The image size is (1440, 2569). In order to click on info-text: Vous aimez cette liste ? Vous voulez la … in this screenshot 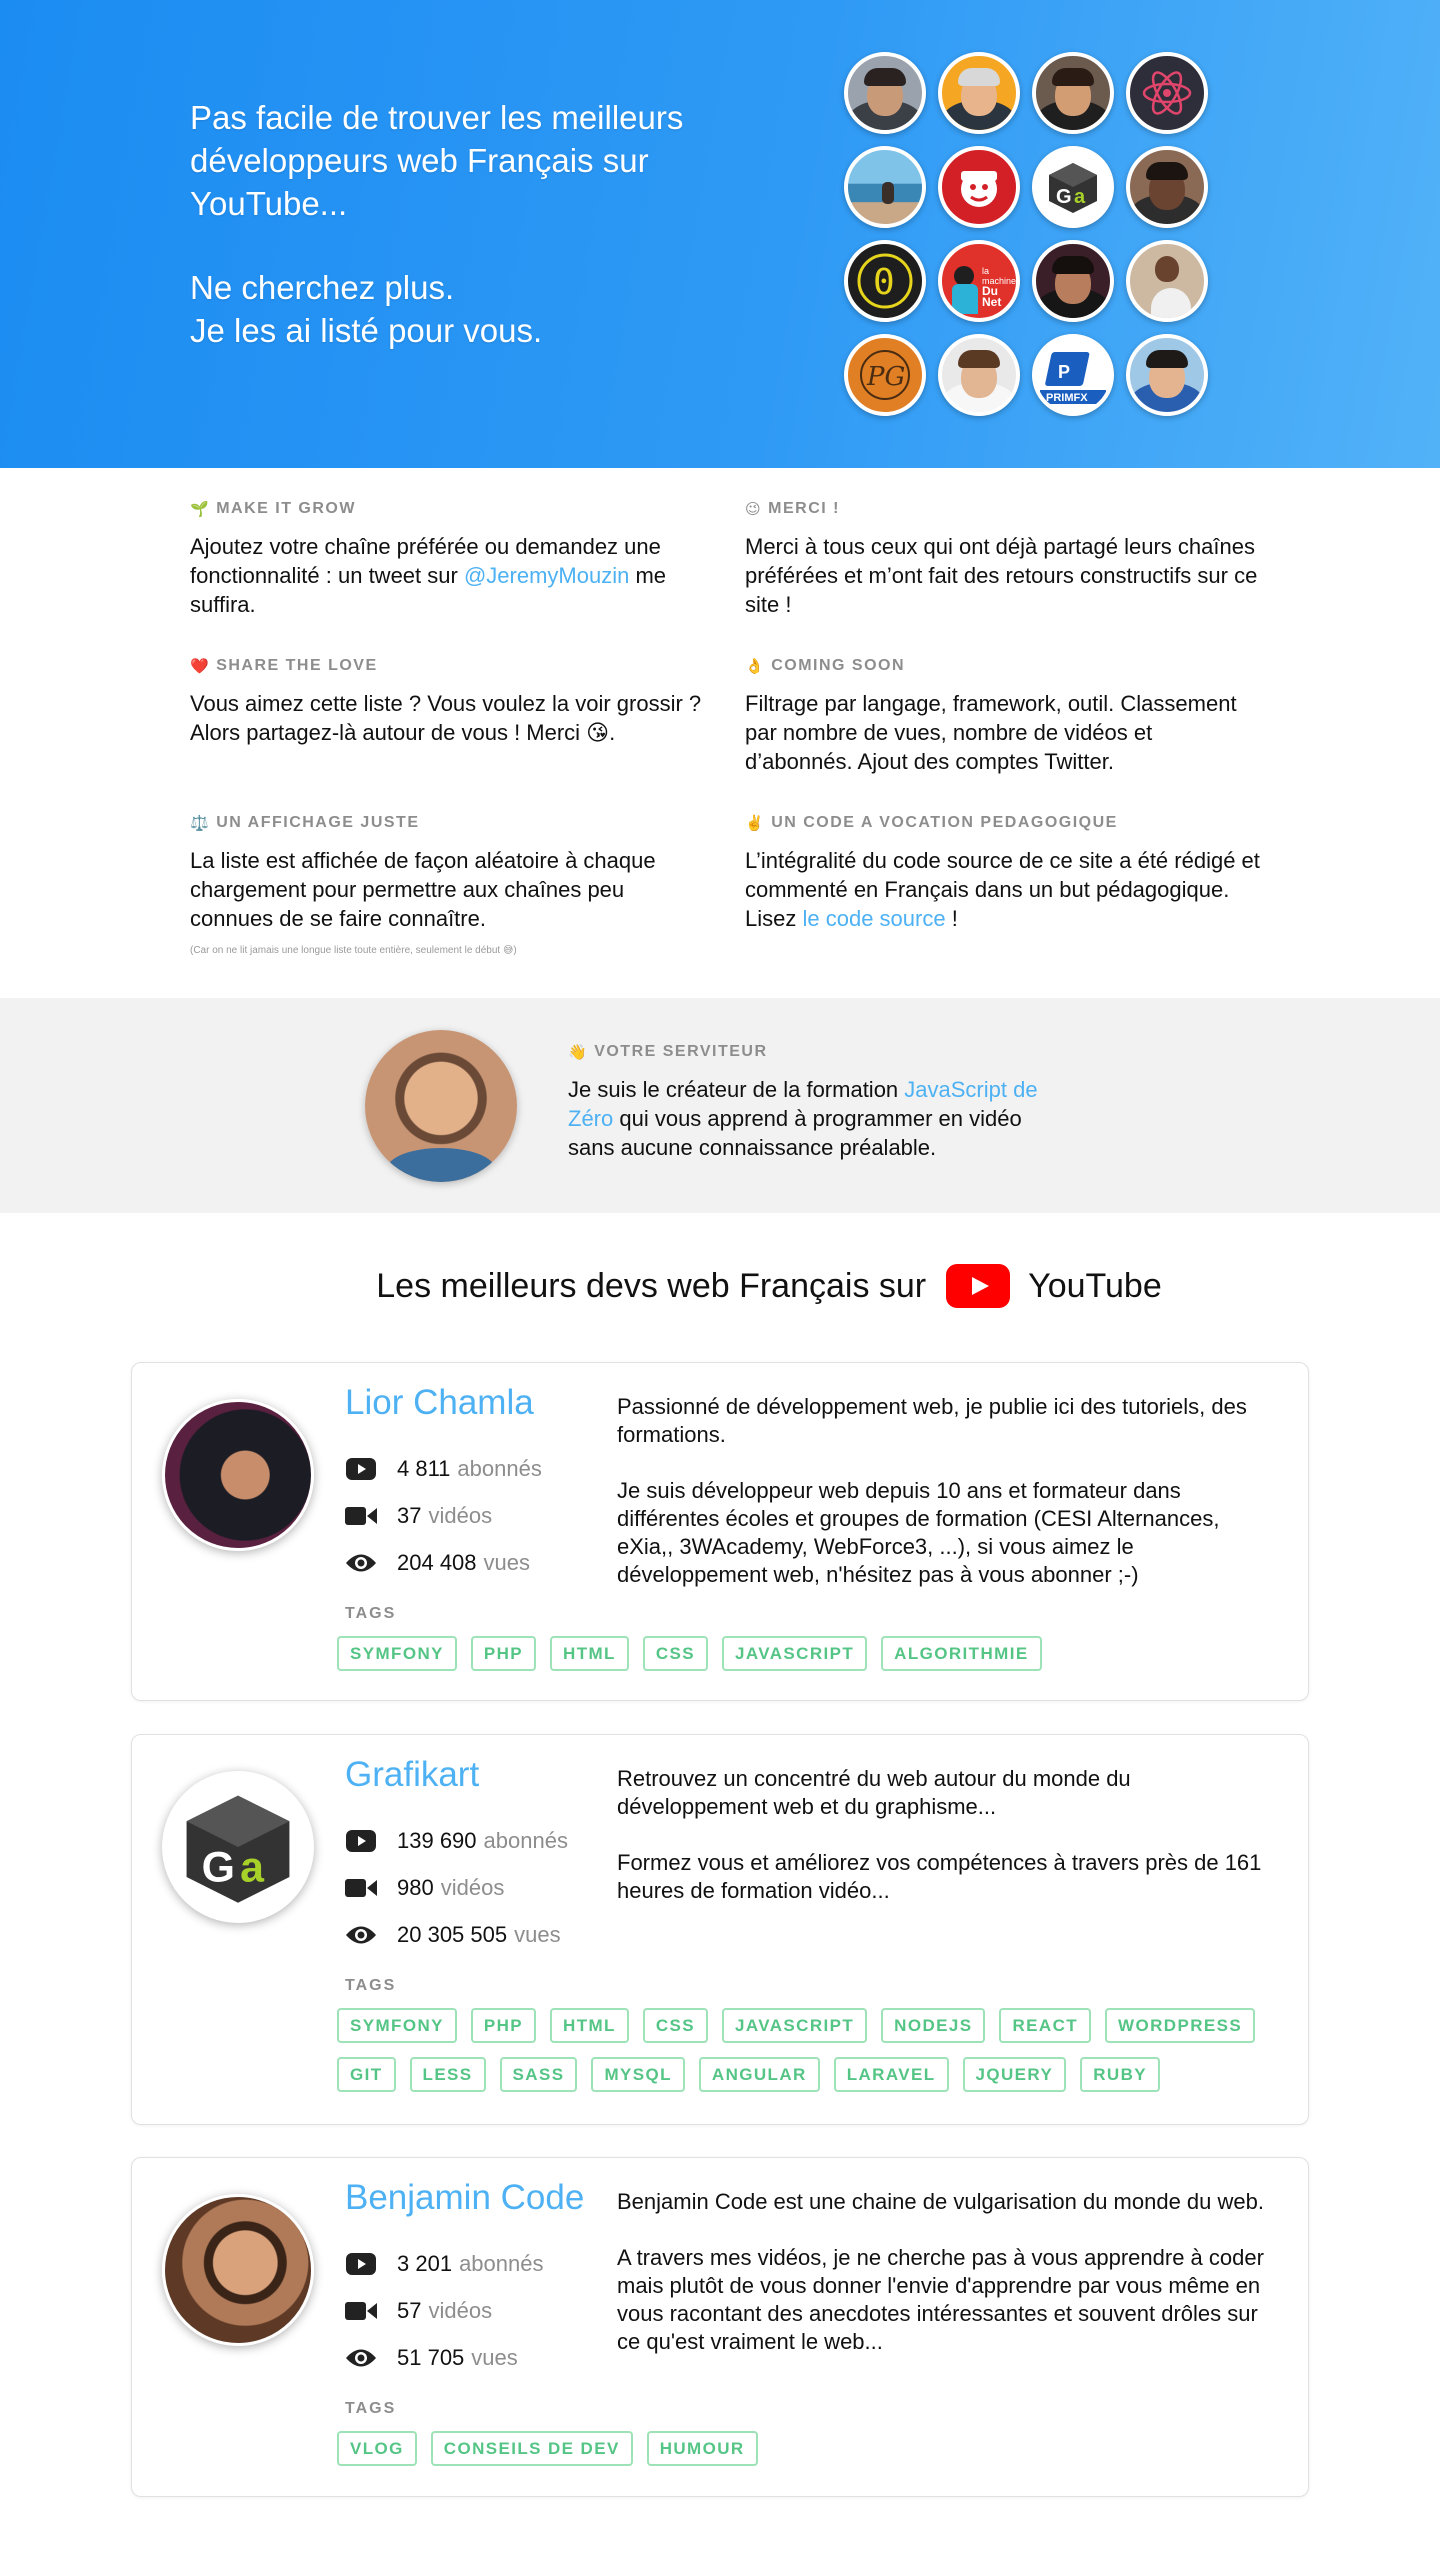, I will do `click(446, 718)`.